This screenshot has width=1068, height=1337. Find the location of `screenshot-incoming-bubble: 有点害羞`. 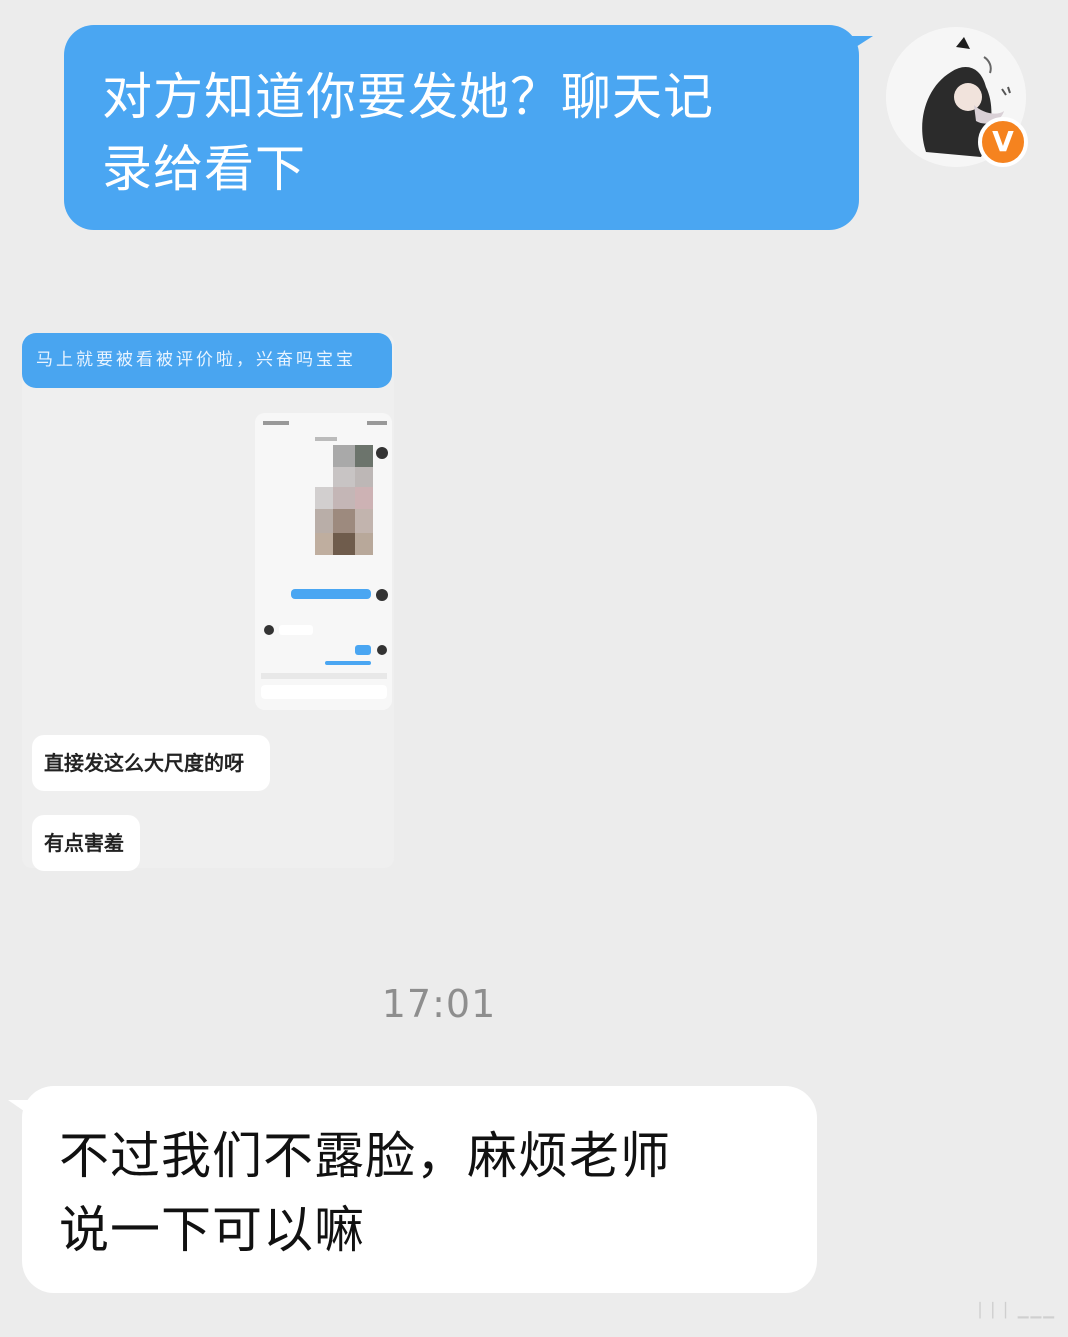

screenshot-incoming-bubble: 有点害羞 is located at coordinates (86, 843).